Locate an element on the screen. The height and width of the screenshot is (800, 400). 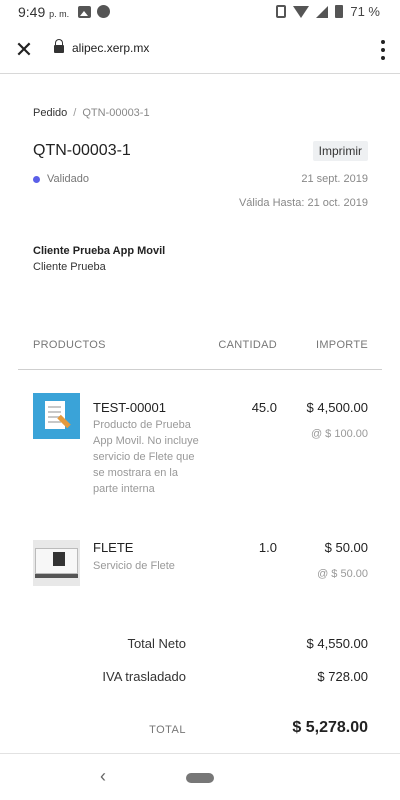
truck-base-shape is located at coordinates (56, 576).